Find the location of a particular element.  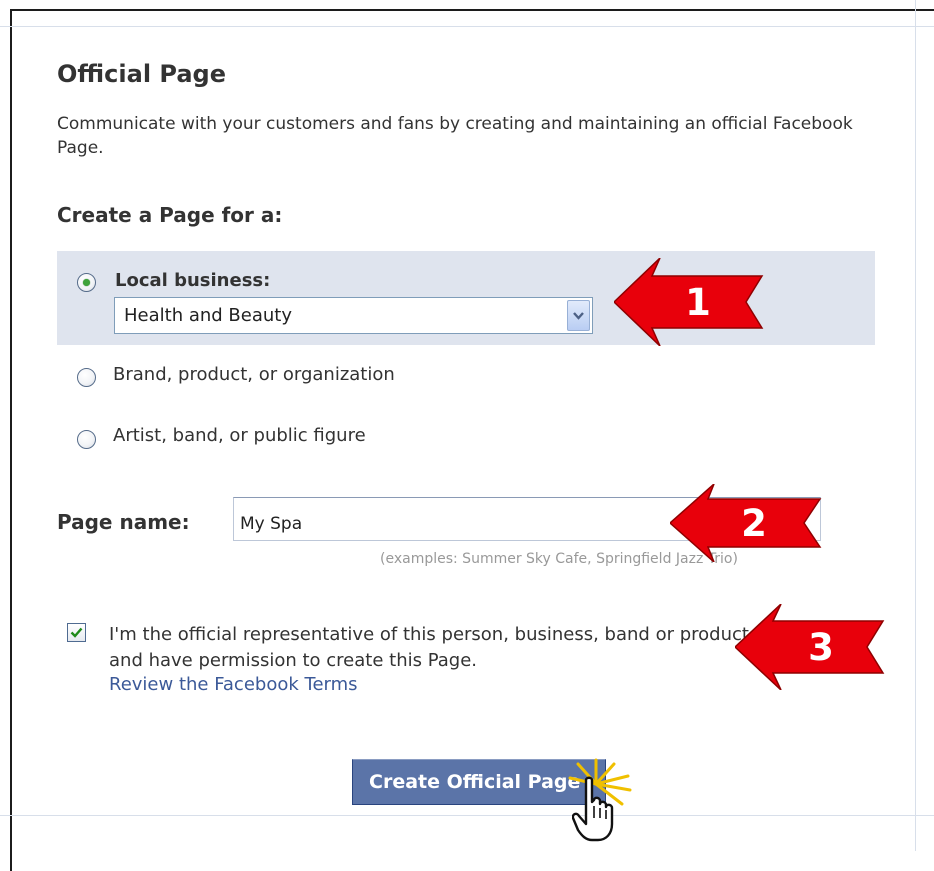

callout-arrow-1-icon: 1 is located at coordinates (689, 302).